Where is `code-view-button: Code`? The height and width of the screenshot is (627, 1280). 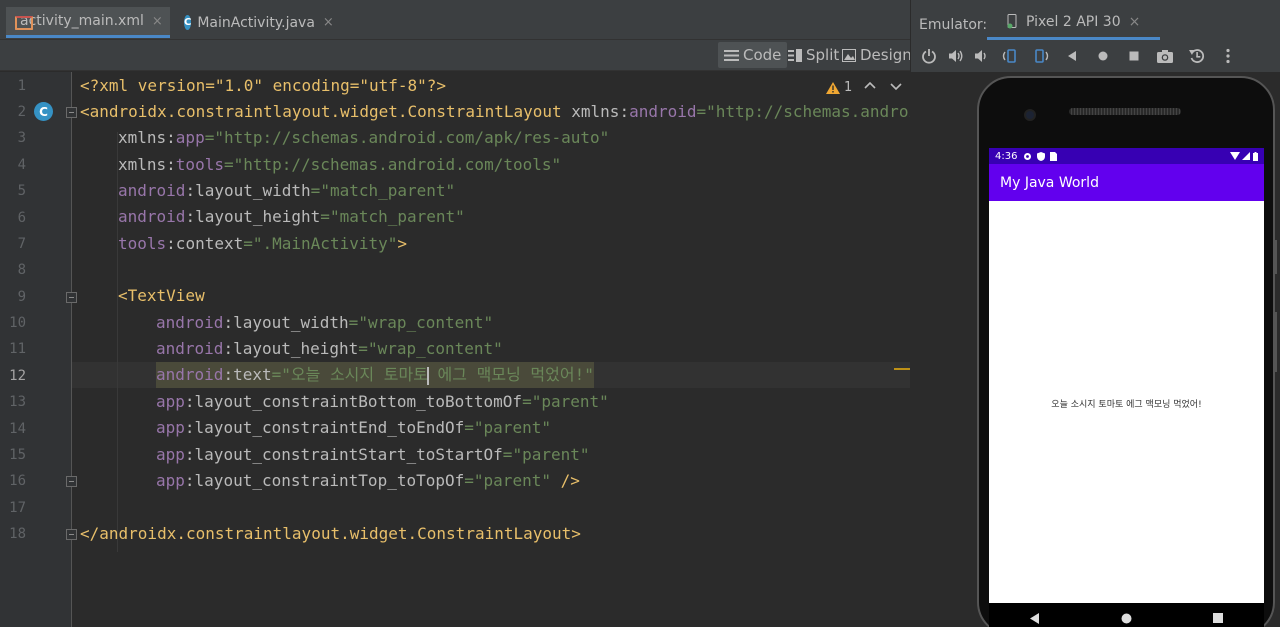 code-view-button: Code is located at coordinates (753, 55).